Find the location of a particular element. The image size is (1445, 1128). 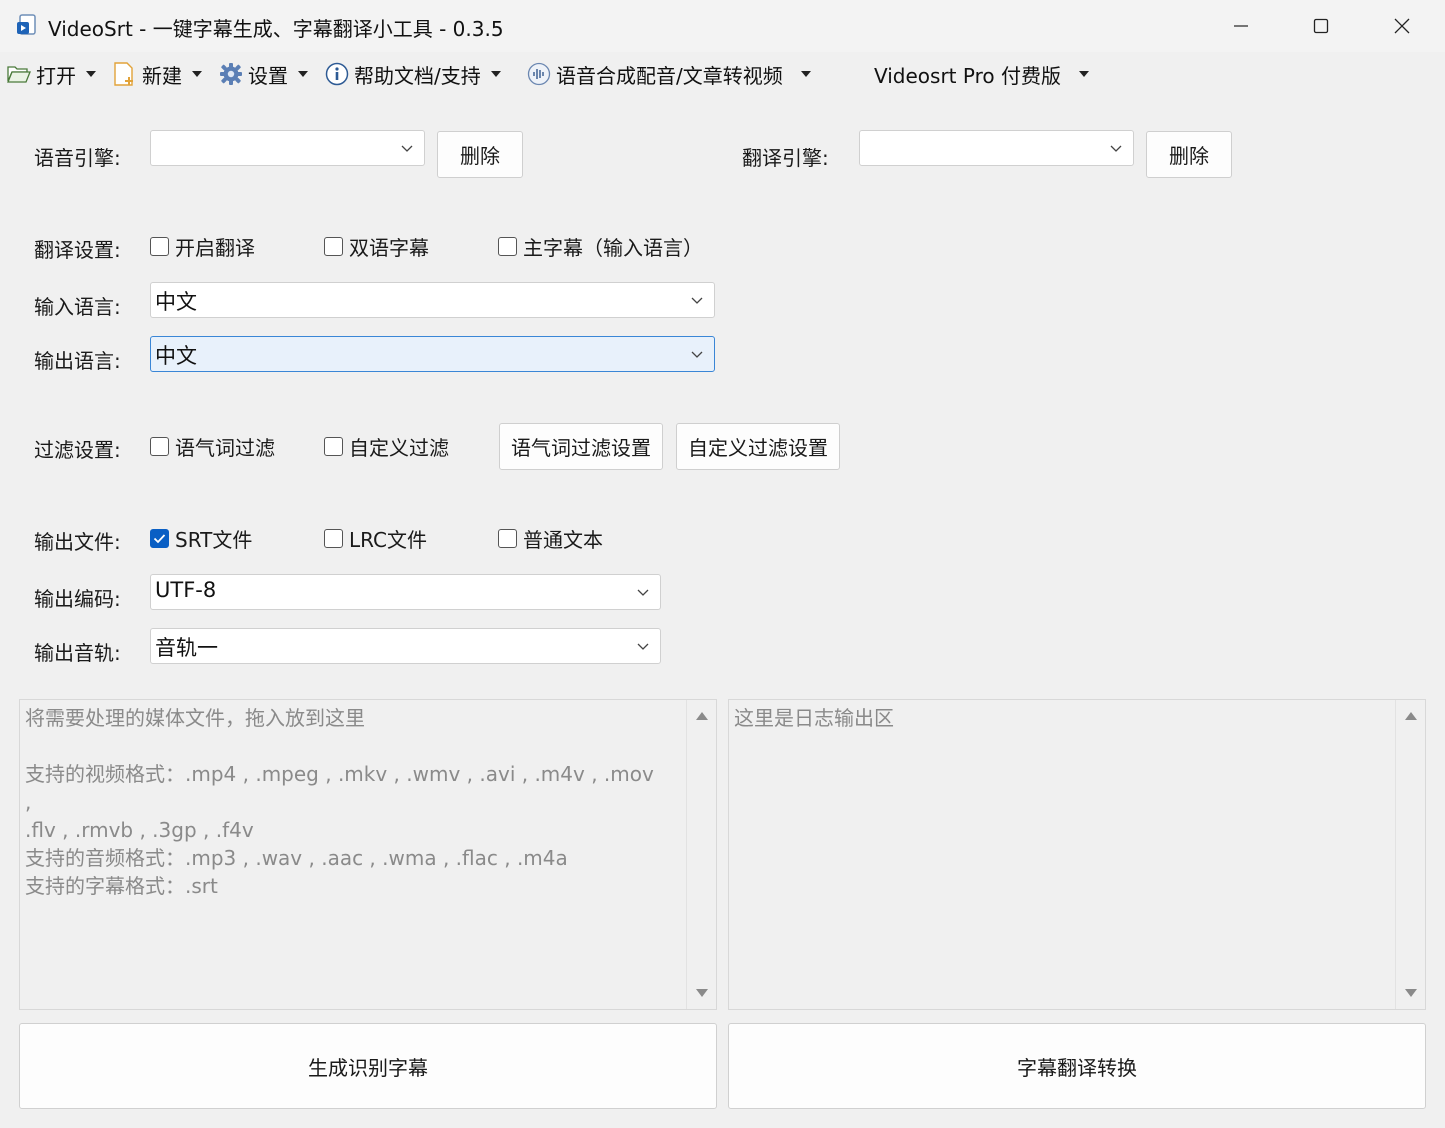

maximize-button is located at coordinates (1321, 26).